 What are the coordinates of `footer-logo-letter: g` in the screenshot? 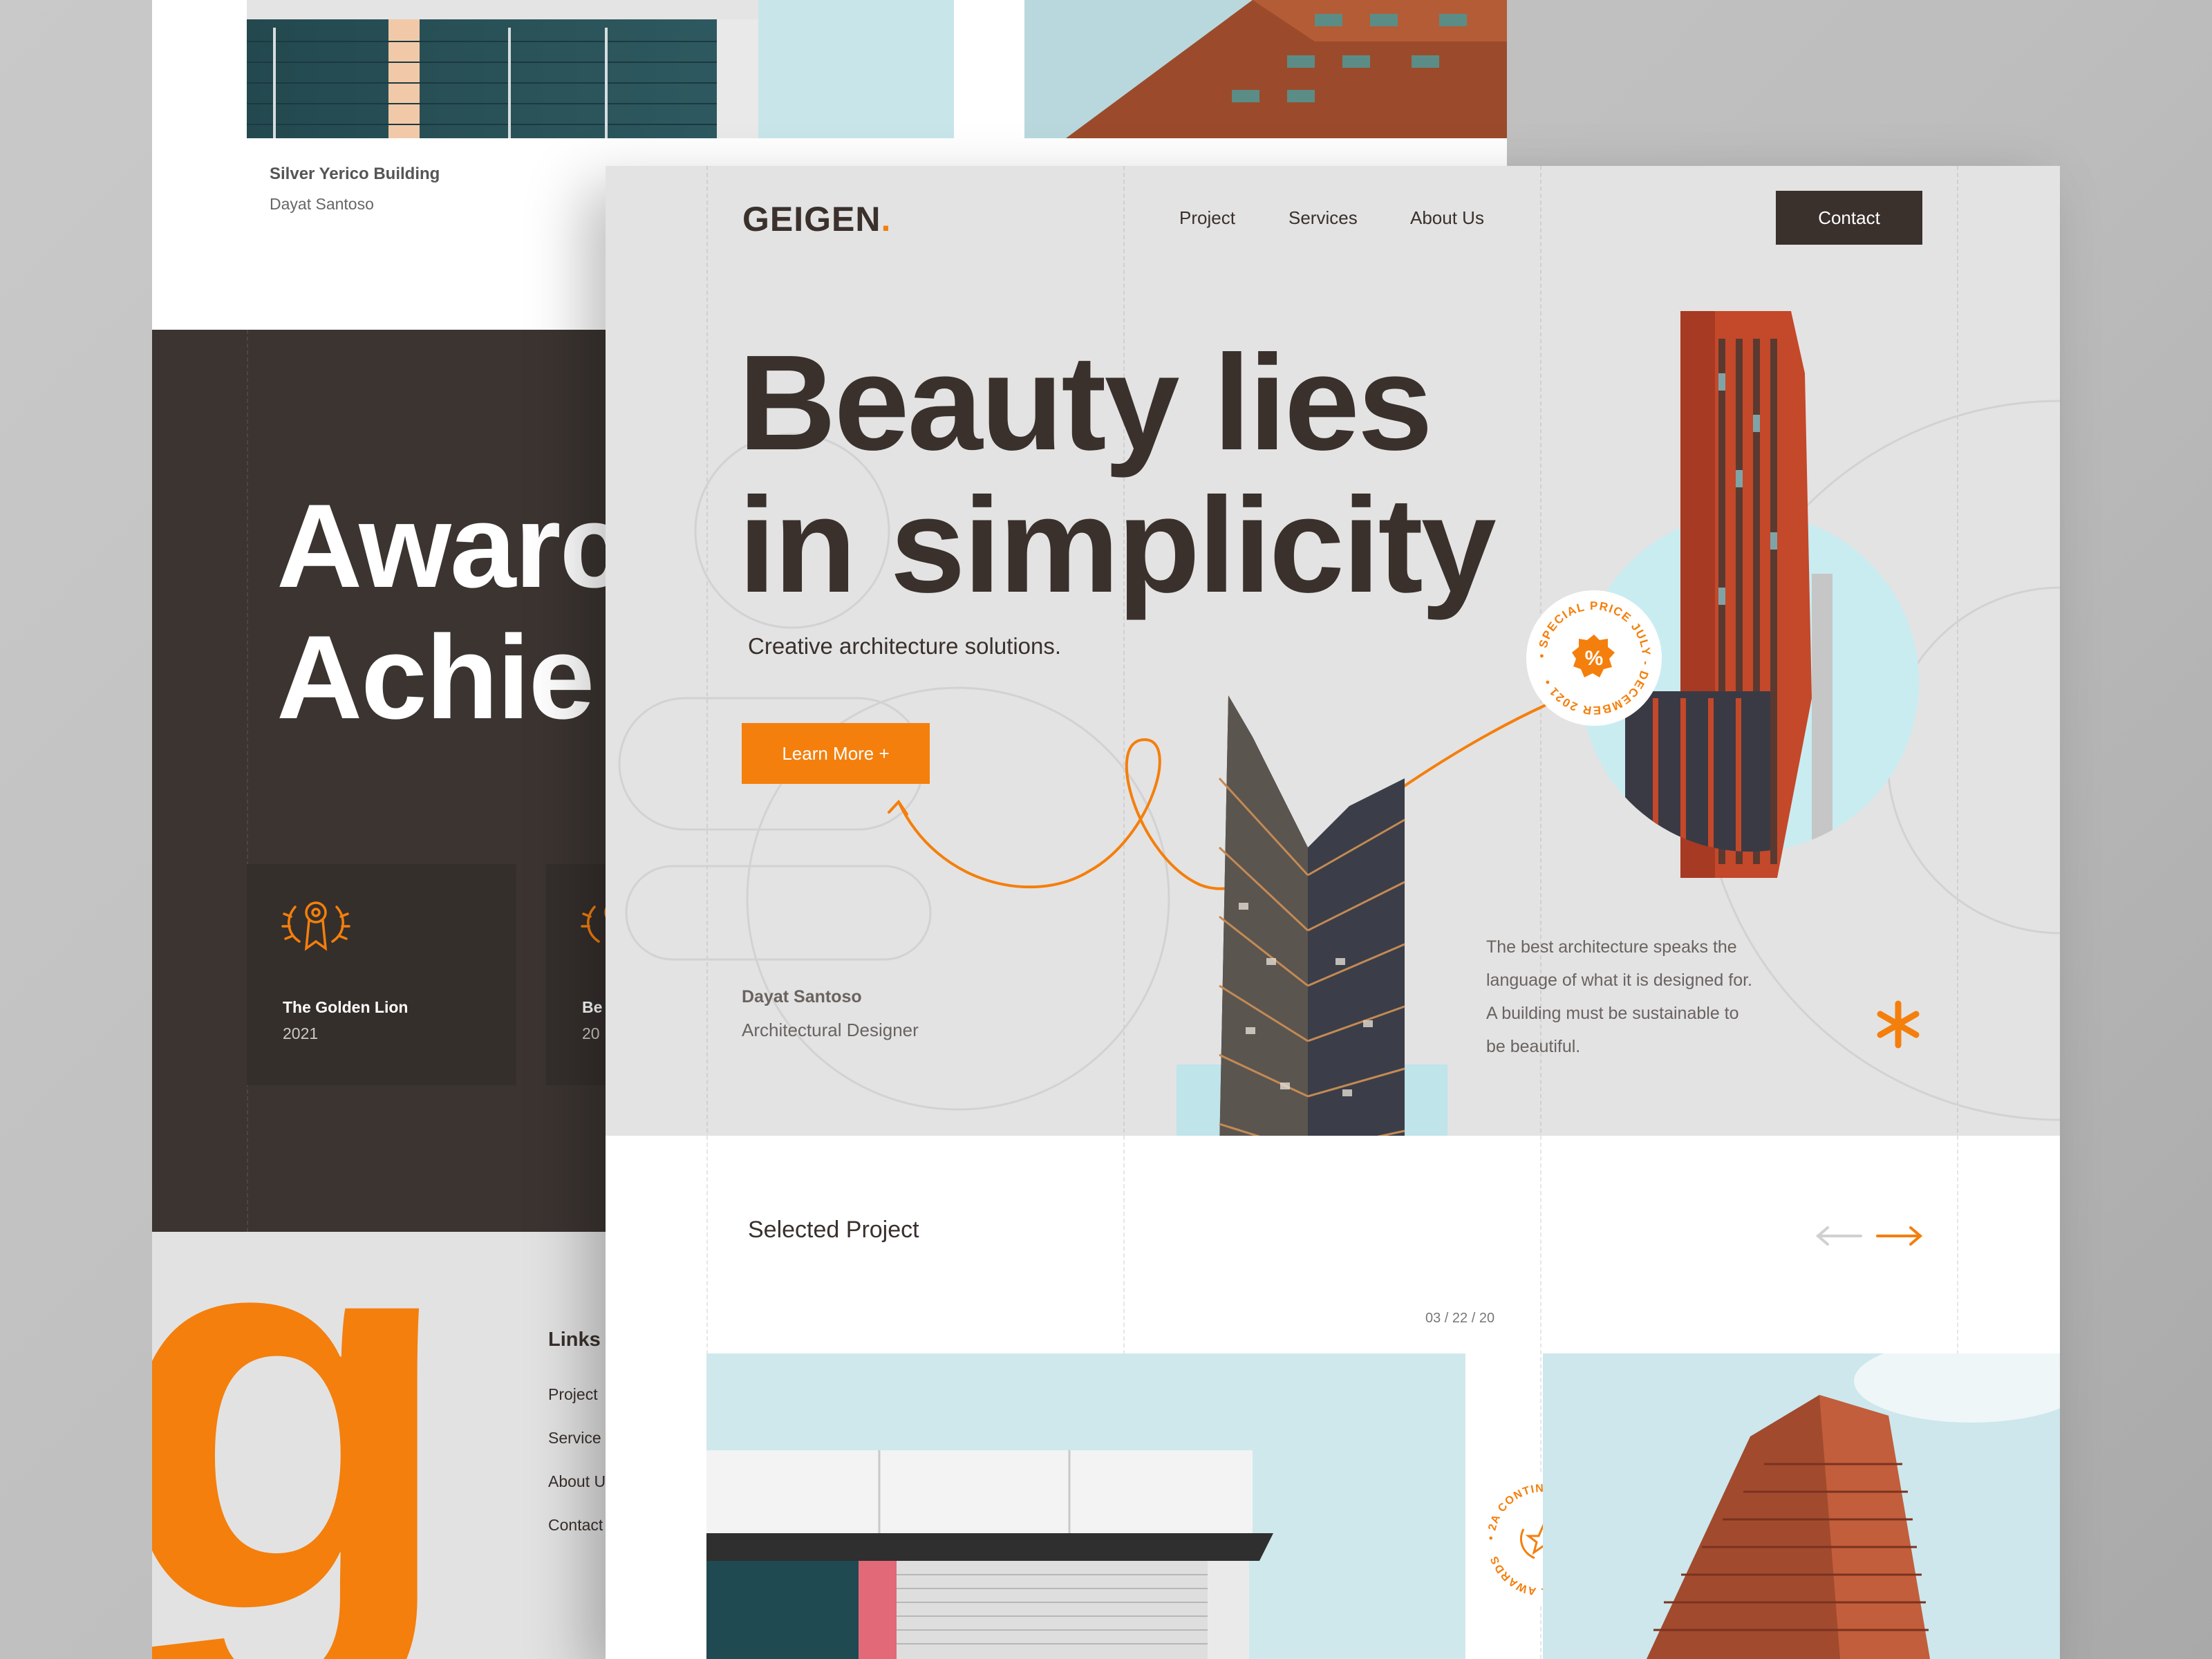 It's located at (304, 1446).